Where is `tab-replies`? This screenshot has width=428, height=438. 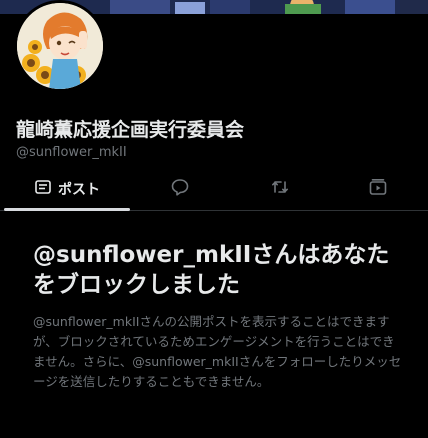
tab-replies is located at coordinates (180, 189).